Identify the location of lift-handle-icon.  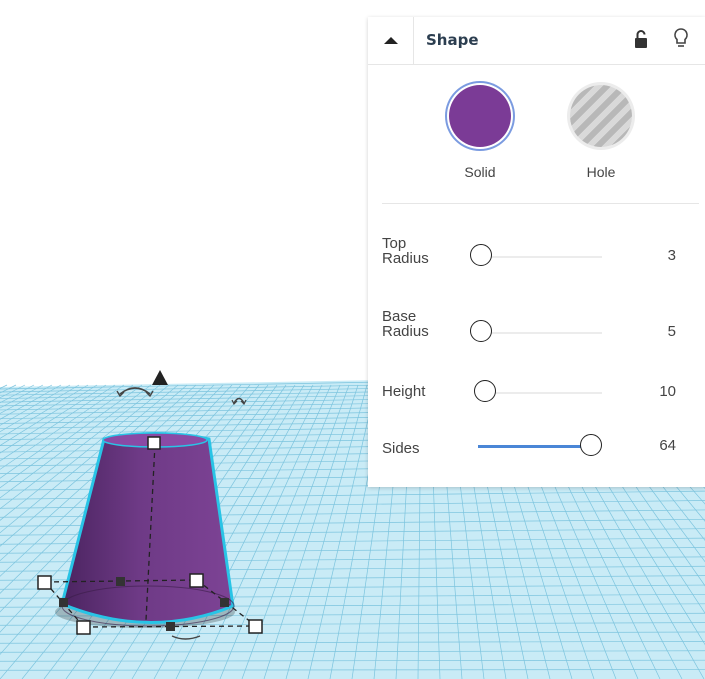
(160, 377).